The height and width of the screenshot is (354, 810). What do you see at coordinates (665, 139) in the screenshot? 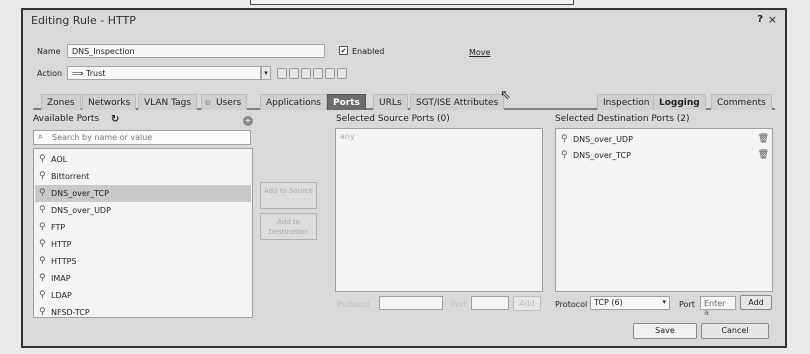
I see `list-item: ⚲ DNS_over_UDP 🗑` at bounding box center [665, 139].